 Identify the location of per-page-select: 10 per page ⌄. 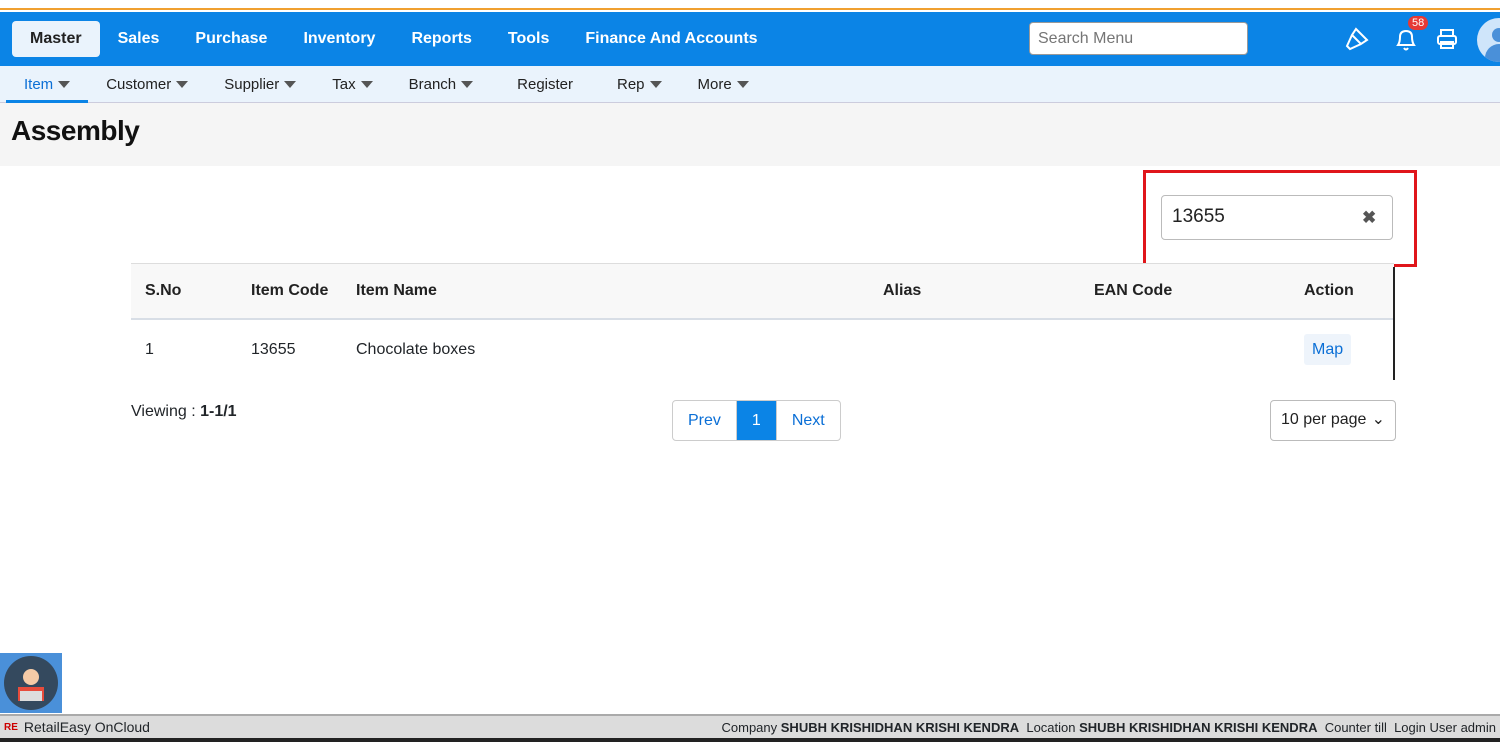
(1333, 420).